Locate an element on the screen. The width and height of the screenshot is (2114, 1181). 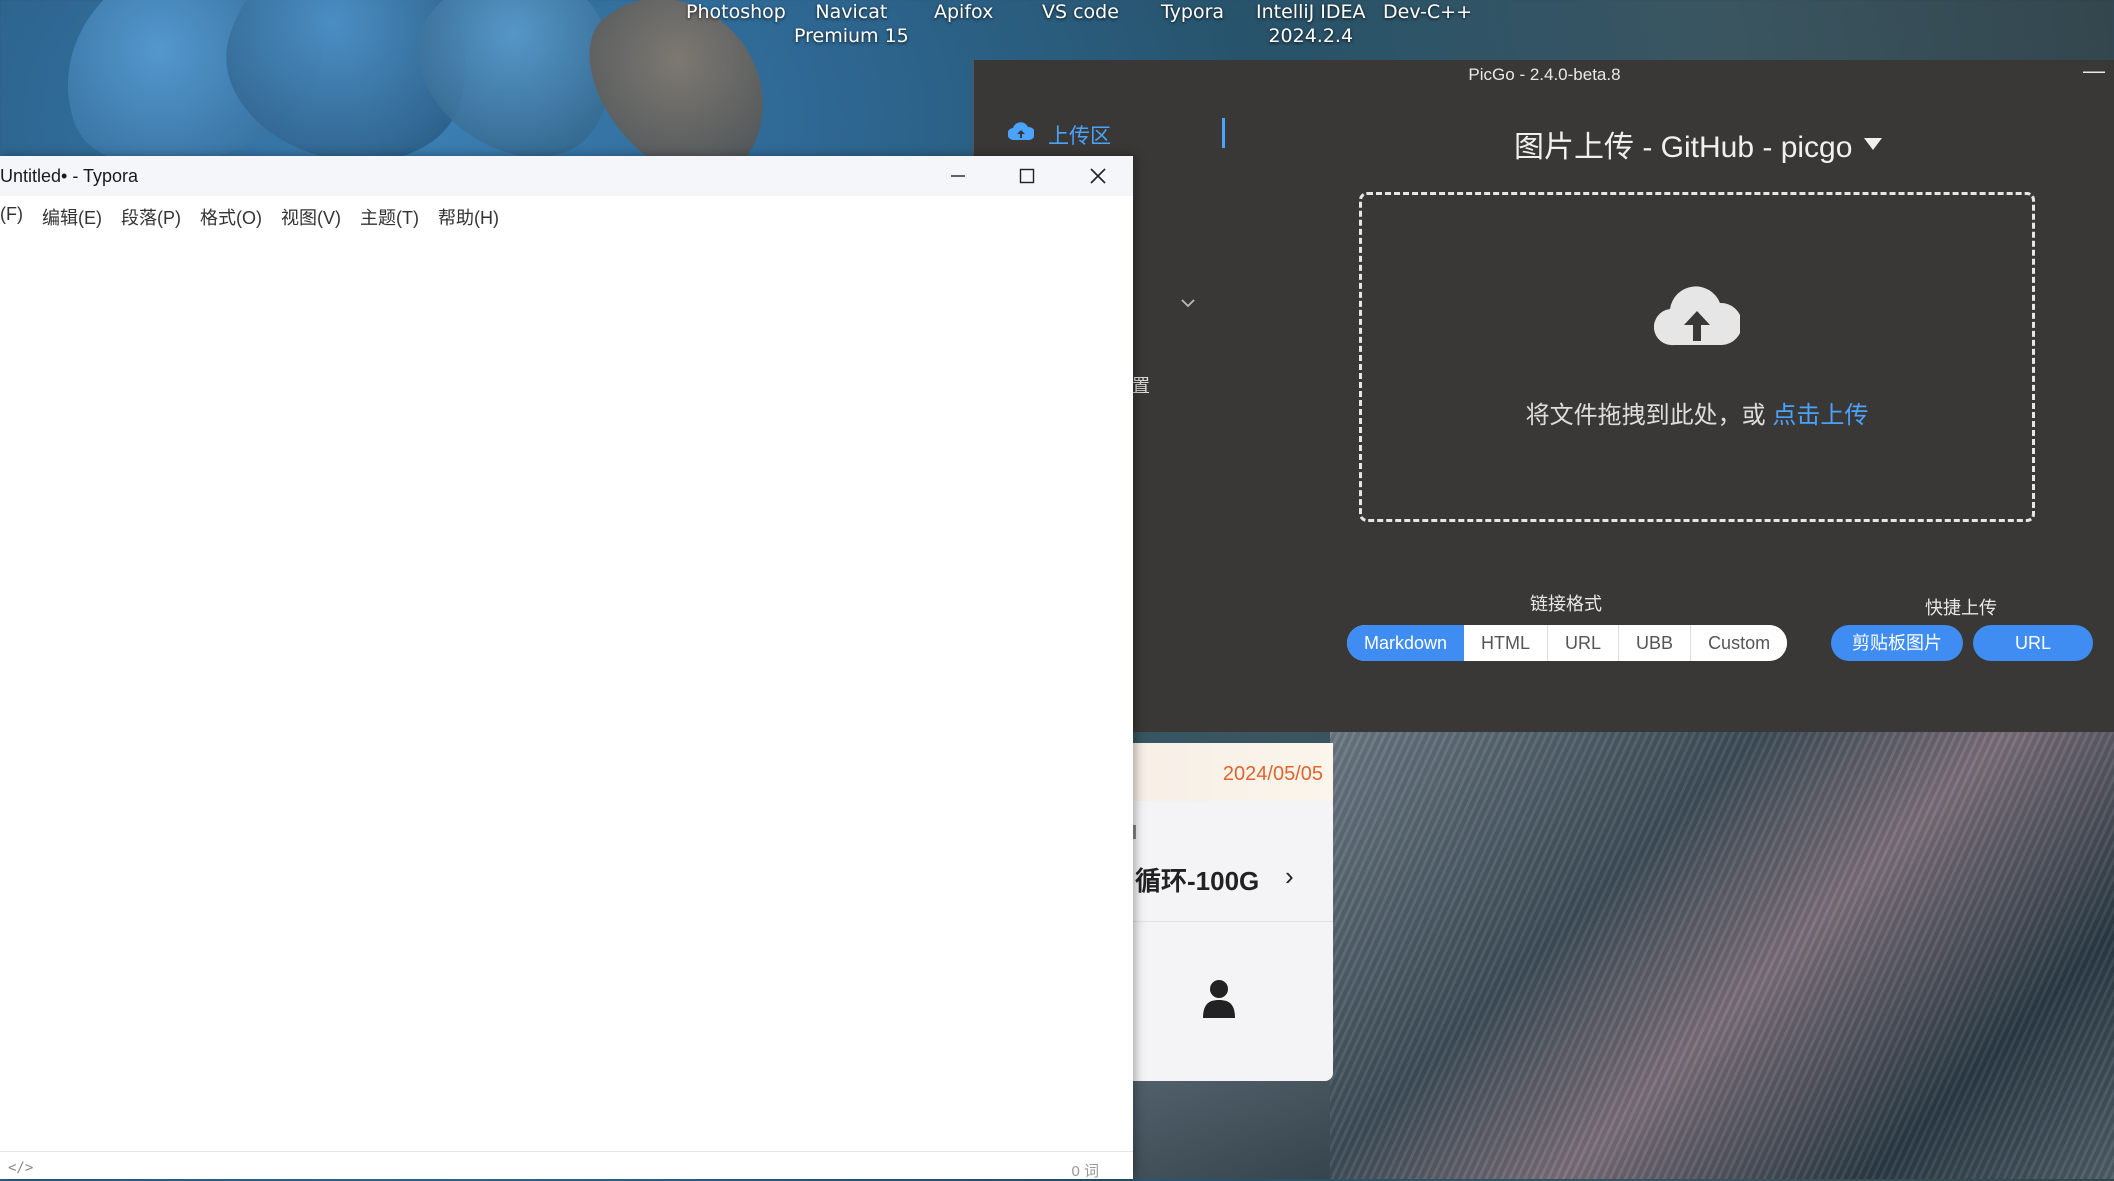
menu-file: (F) is located at coordinates (11, 219).